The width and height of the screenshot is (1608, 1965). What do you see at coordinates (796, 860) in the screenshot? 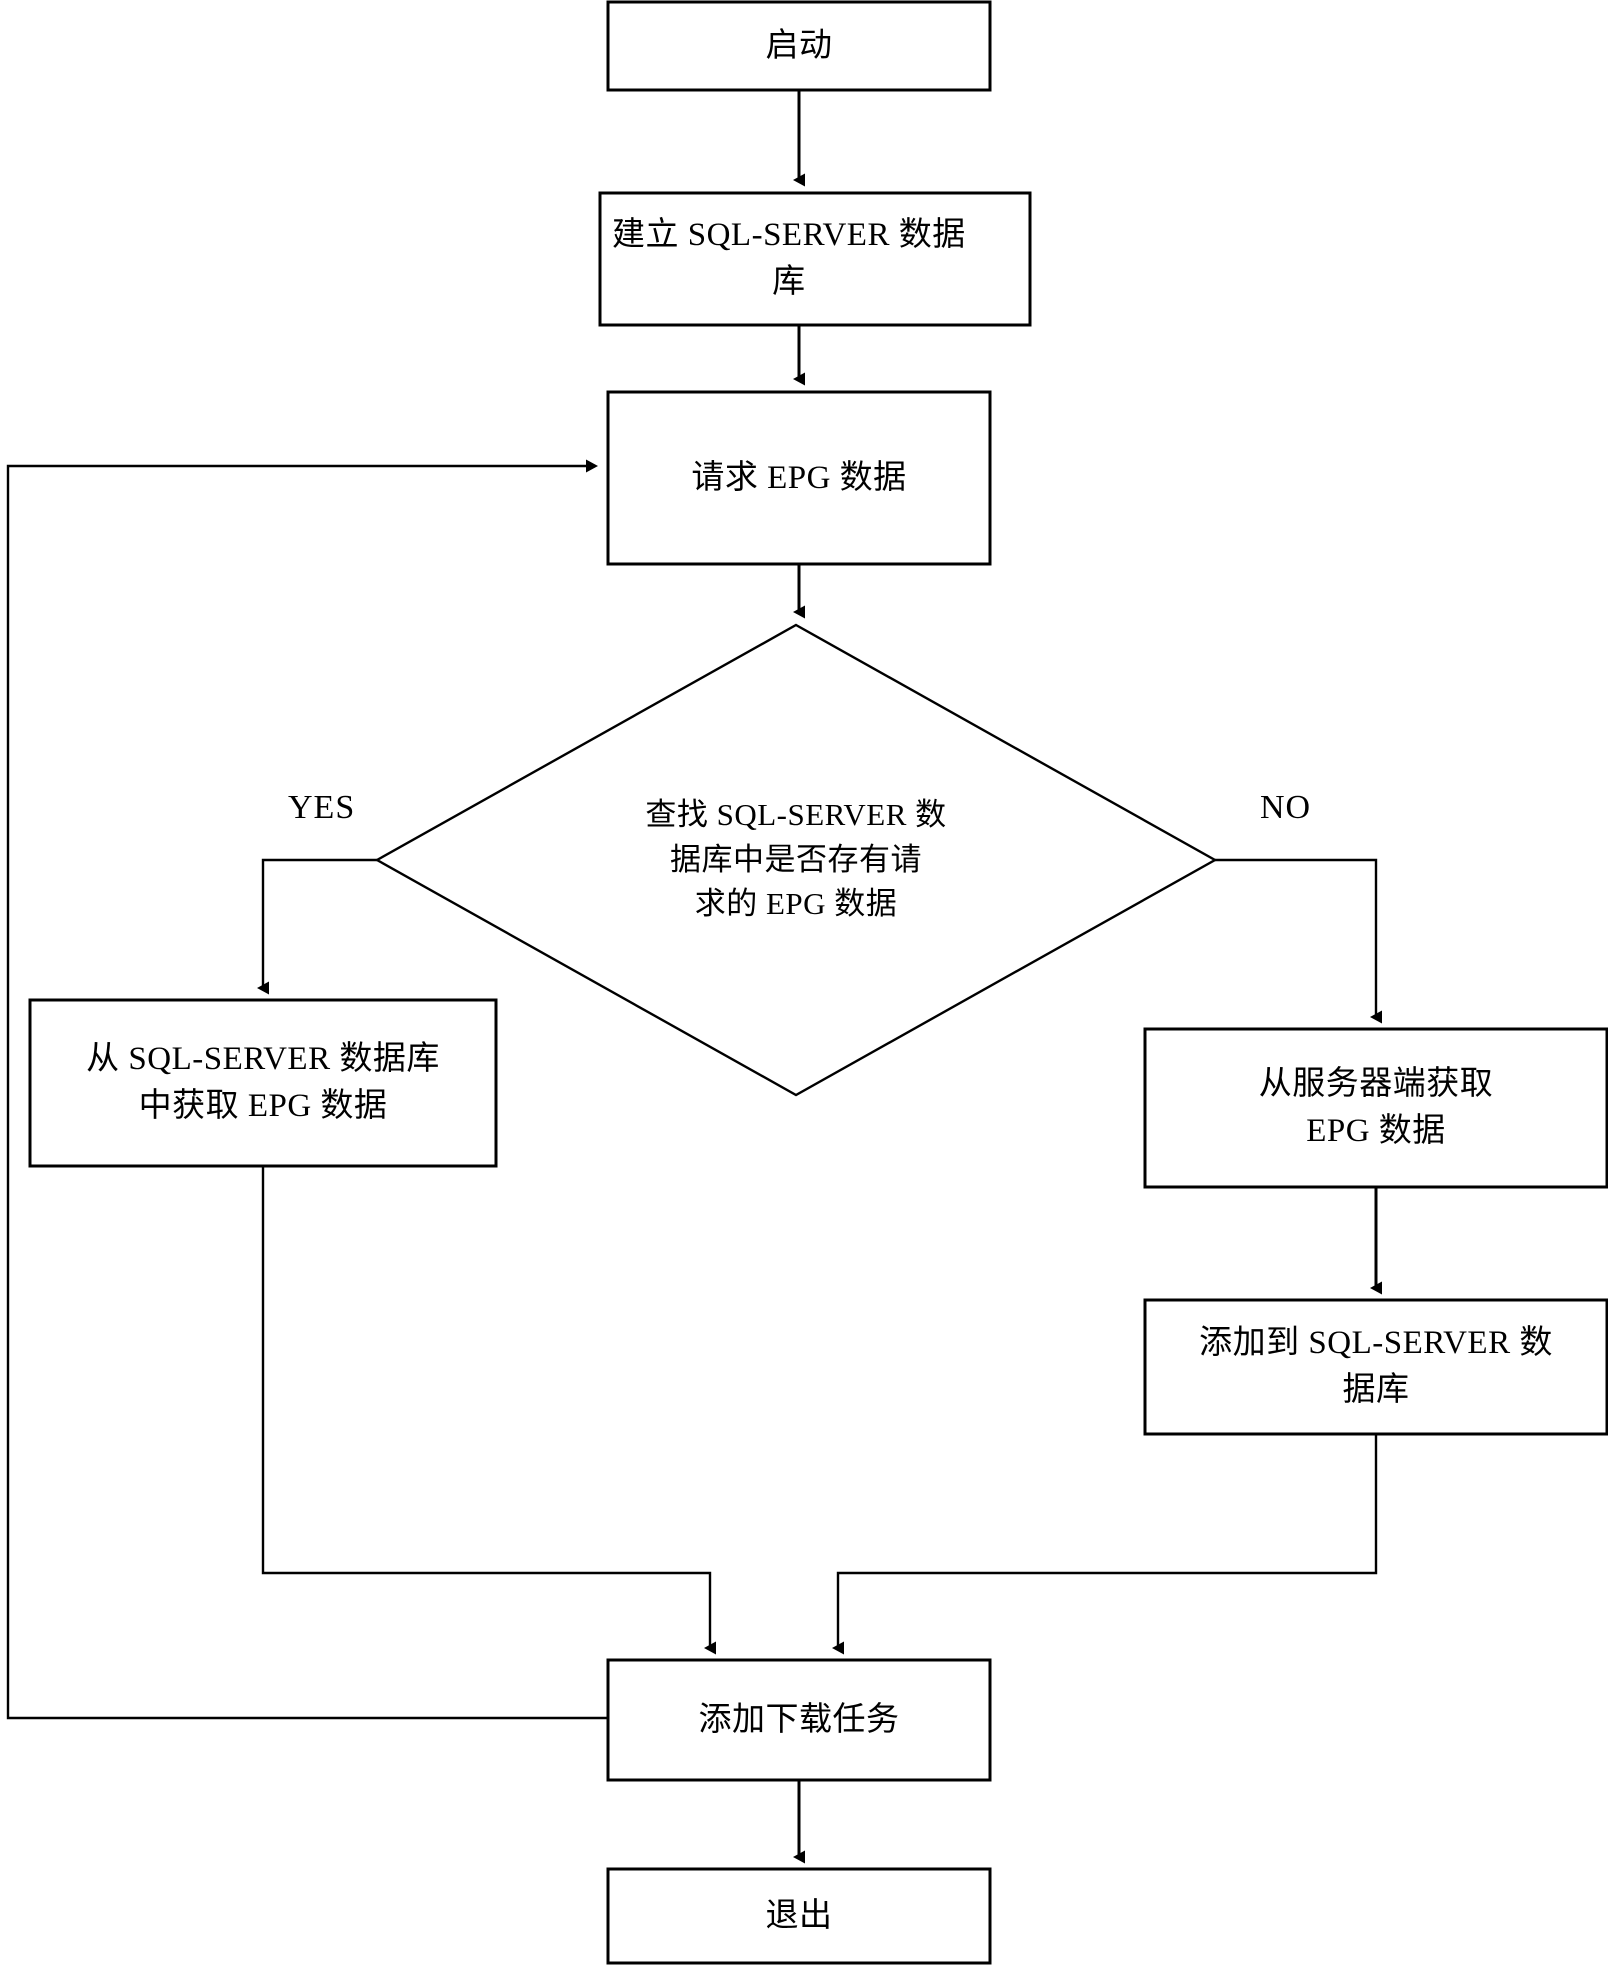
I see `node-decision-shape` at bounding box center [796, 860].